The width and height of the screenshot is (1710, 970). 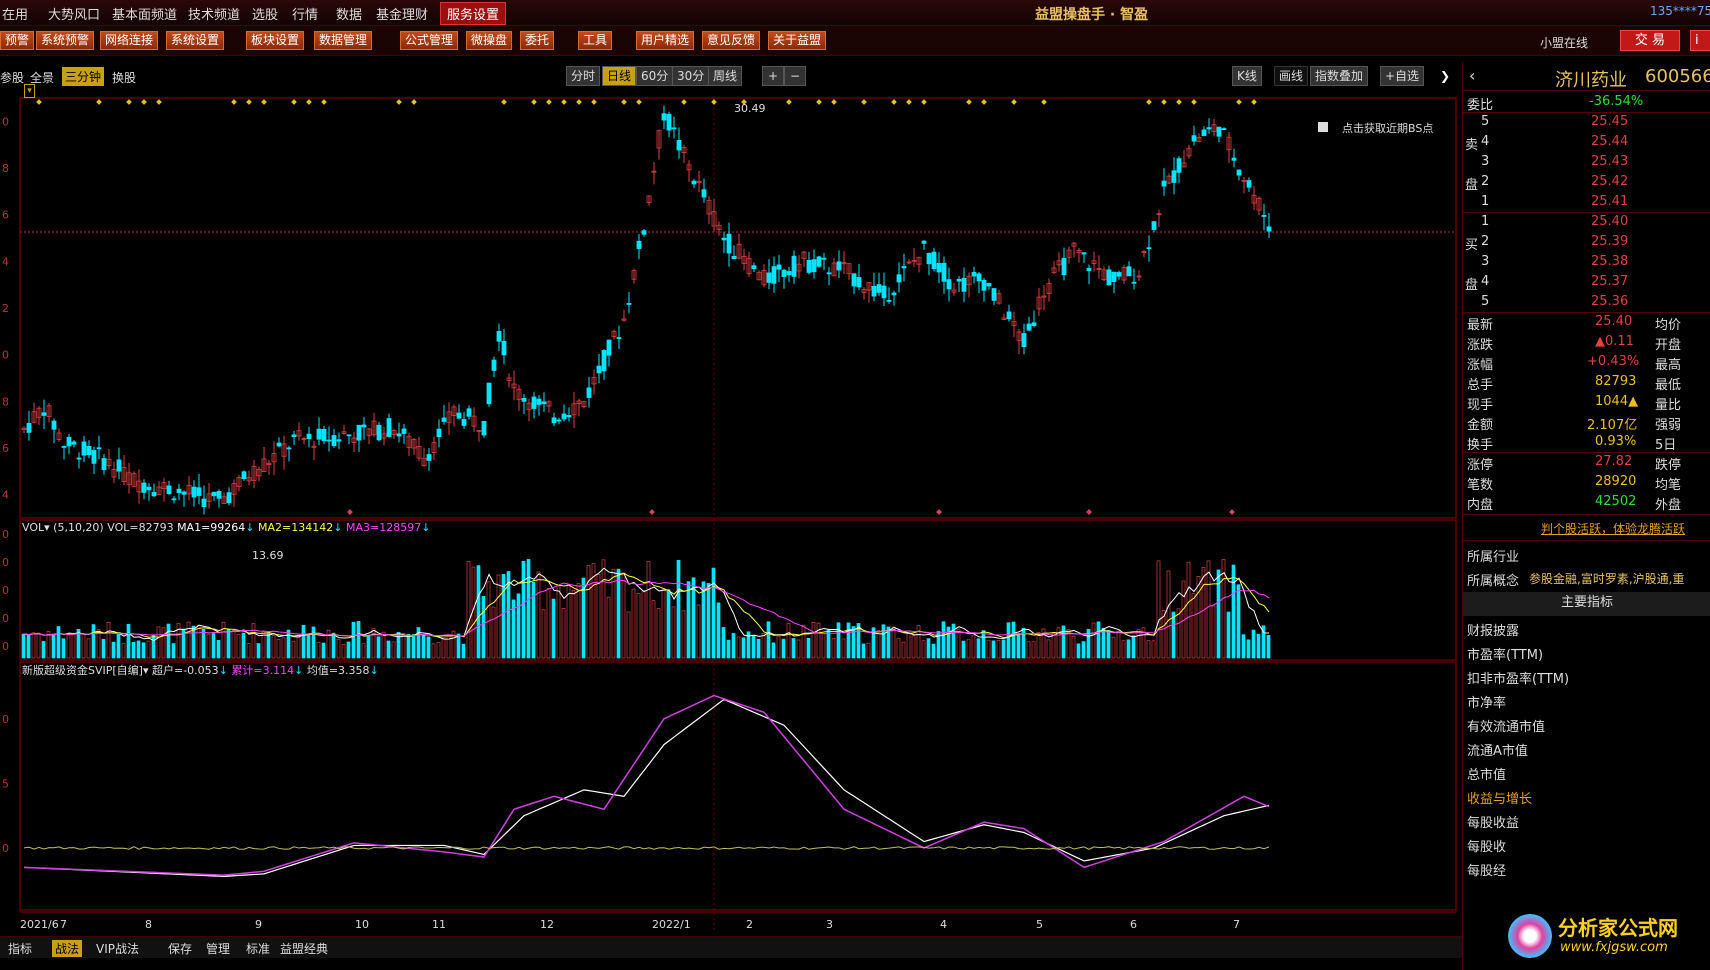 What do you see at coordinates (537, 40) in the screenshot?
I see `toolbar-button: 委托` at bounding box center [537, 40].